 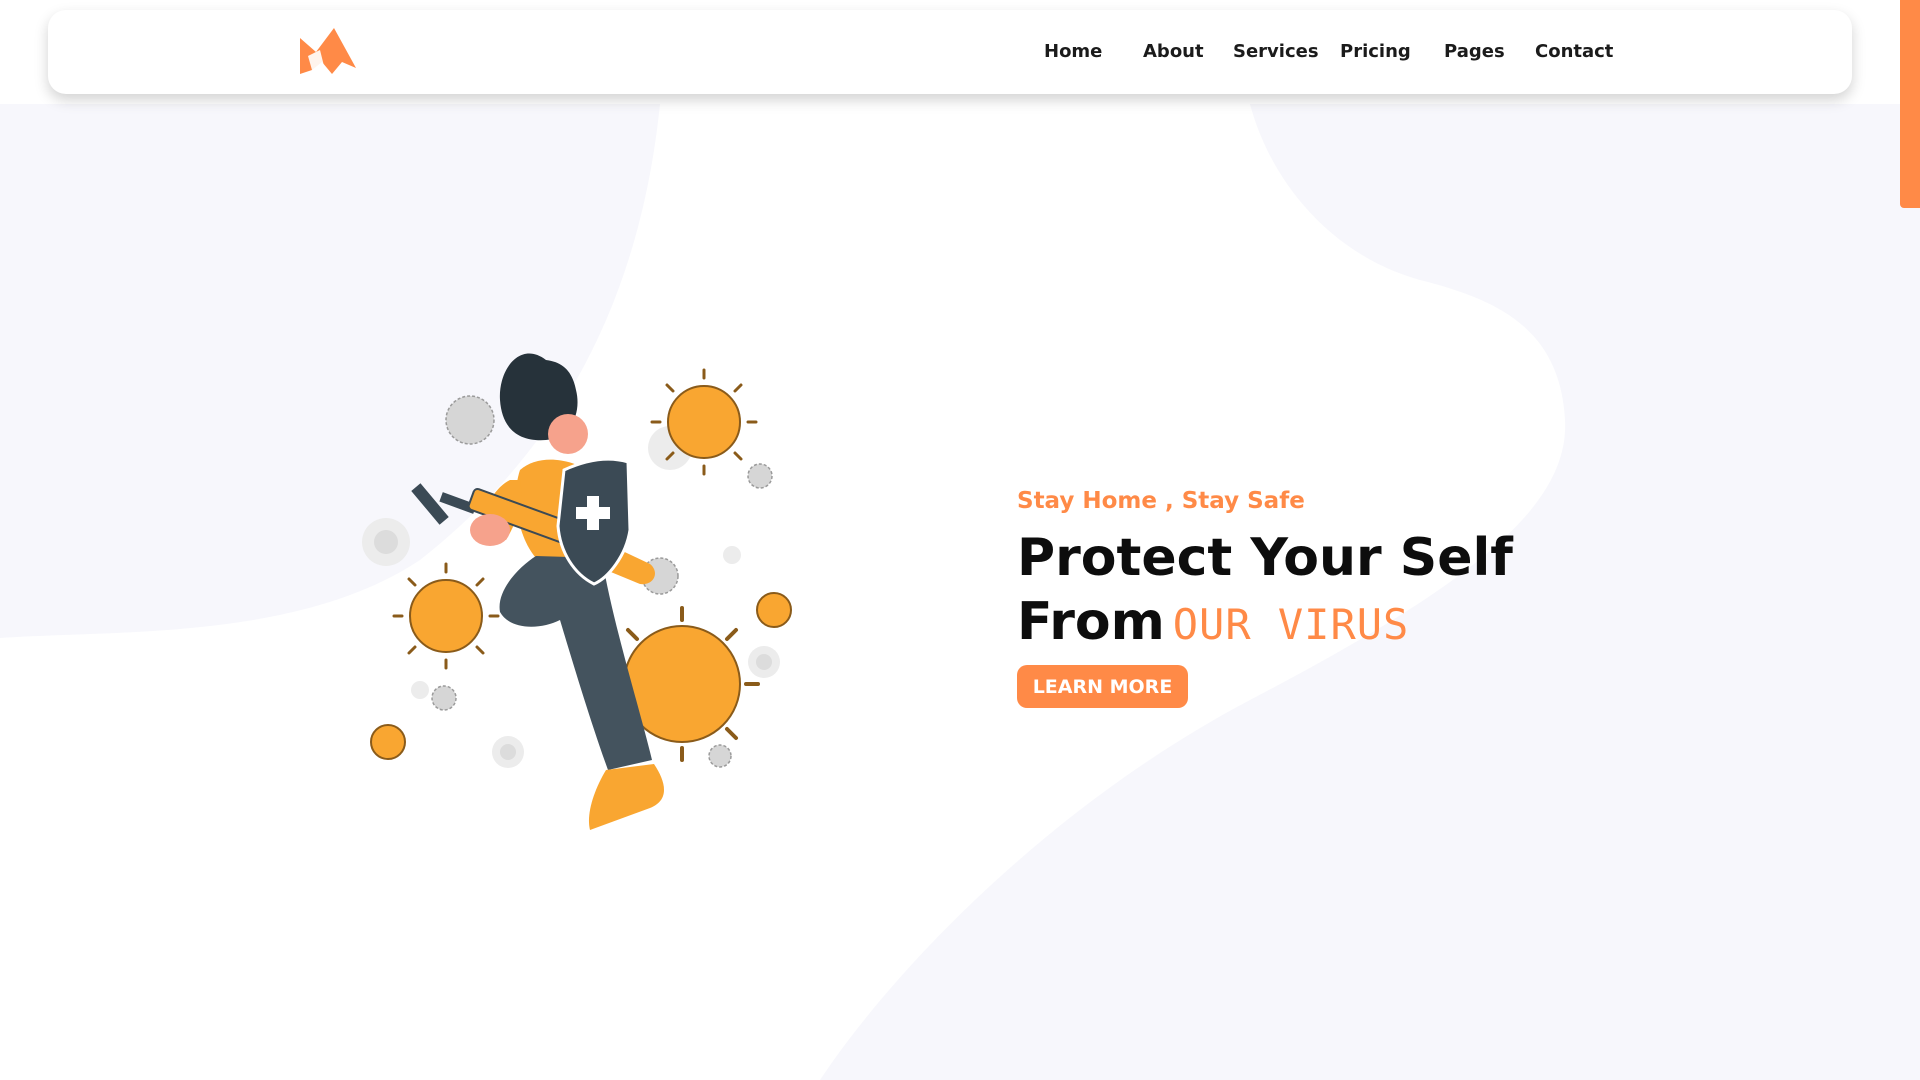 What do you see at coordinates (1574, 51) in the screenshot?
I see `nav-contact: Contact` at bounding box center [1574, 51].